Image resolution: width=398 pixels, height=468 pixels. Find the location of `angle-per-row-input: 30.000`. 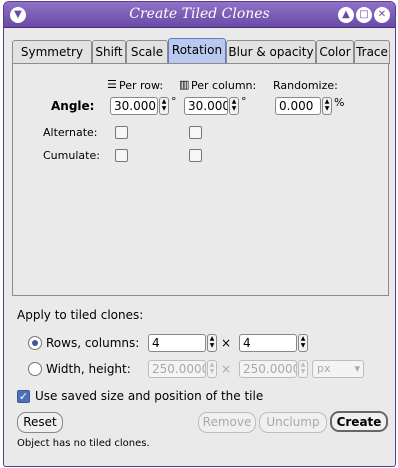

angle-per-row-input: 30.000 is located at coordinates (134, 106).